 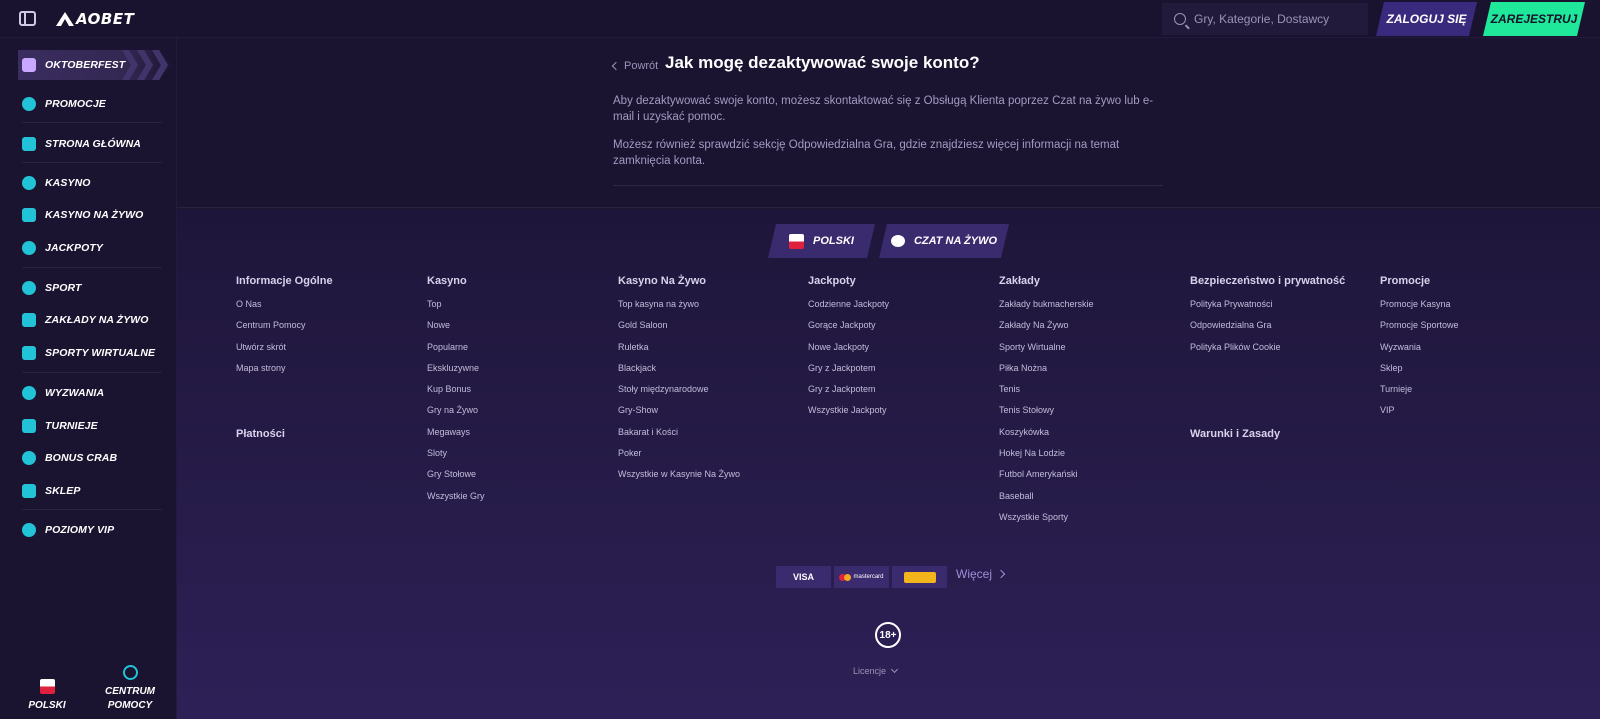 What do you see at coordinates (679, 352) in the screenshot?
I see `footer-link: Ruletka` at bounding box center [679, 352].